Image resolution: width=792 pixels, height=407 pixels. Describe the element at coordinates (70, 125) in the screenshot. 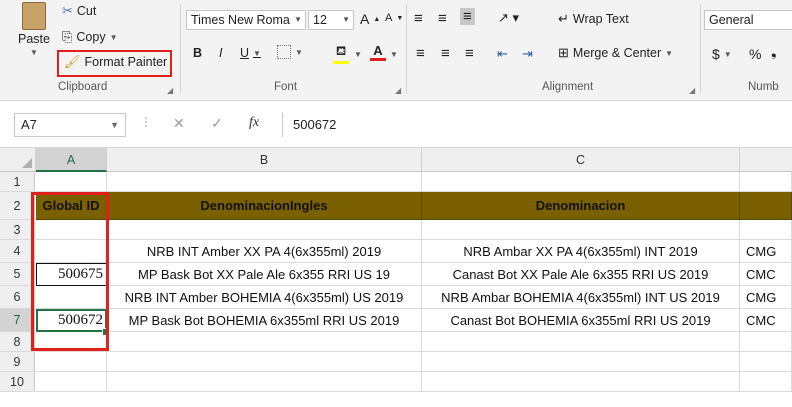

I see `name-box: A7 ▼` at that location.